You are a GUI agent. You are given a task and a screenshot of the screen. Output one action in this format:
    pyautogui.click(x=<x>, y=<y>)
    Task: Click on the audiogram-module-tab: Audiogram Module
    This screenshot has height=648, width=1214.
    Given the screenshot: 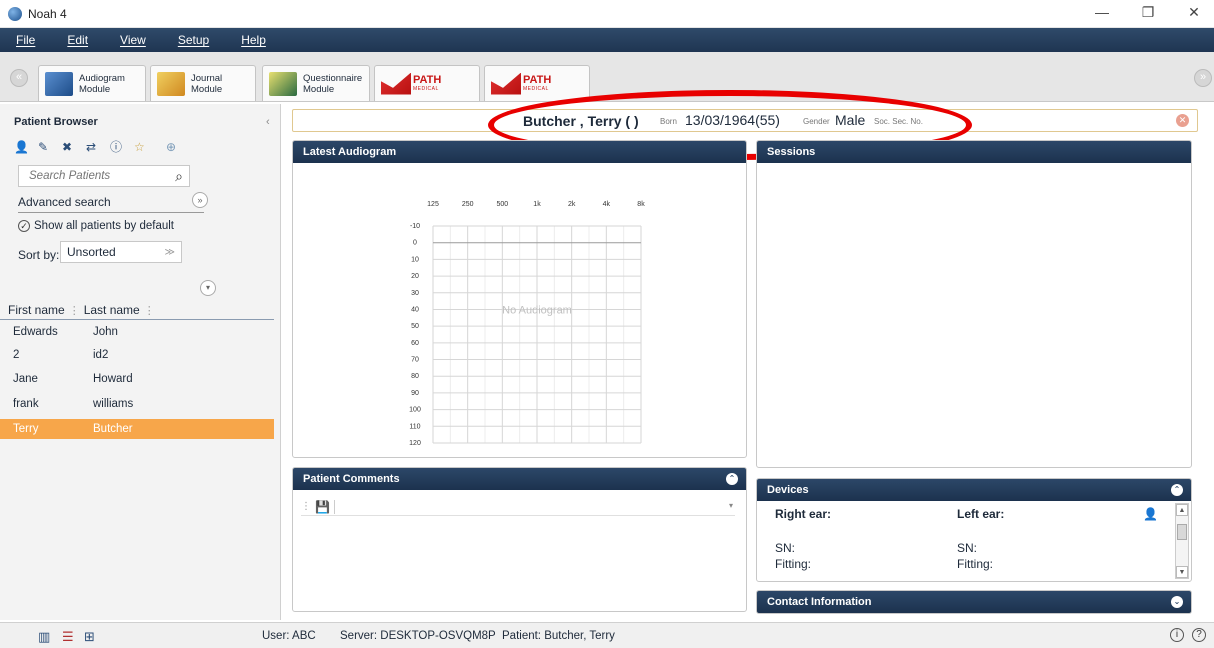 What is the action you would take?
    pyautogui.click(x=92, y=83)
    